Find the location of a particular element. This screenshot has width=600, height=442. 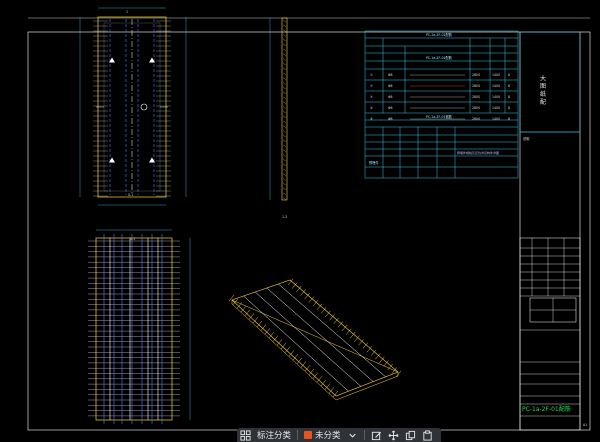

title-block-frame is located at coordinates (550, 334).